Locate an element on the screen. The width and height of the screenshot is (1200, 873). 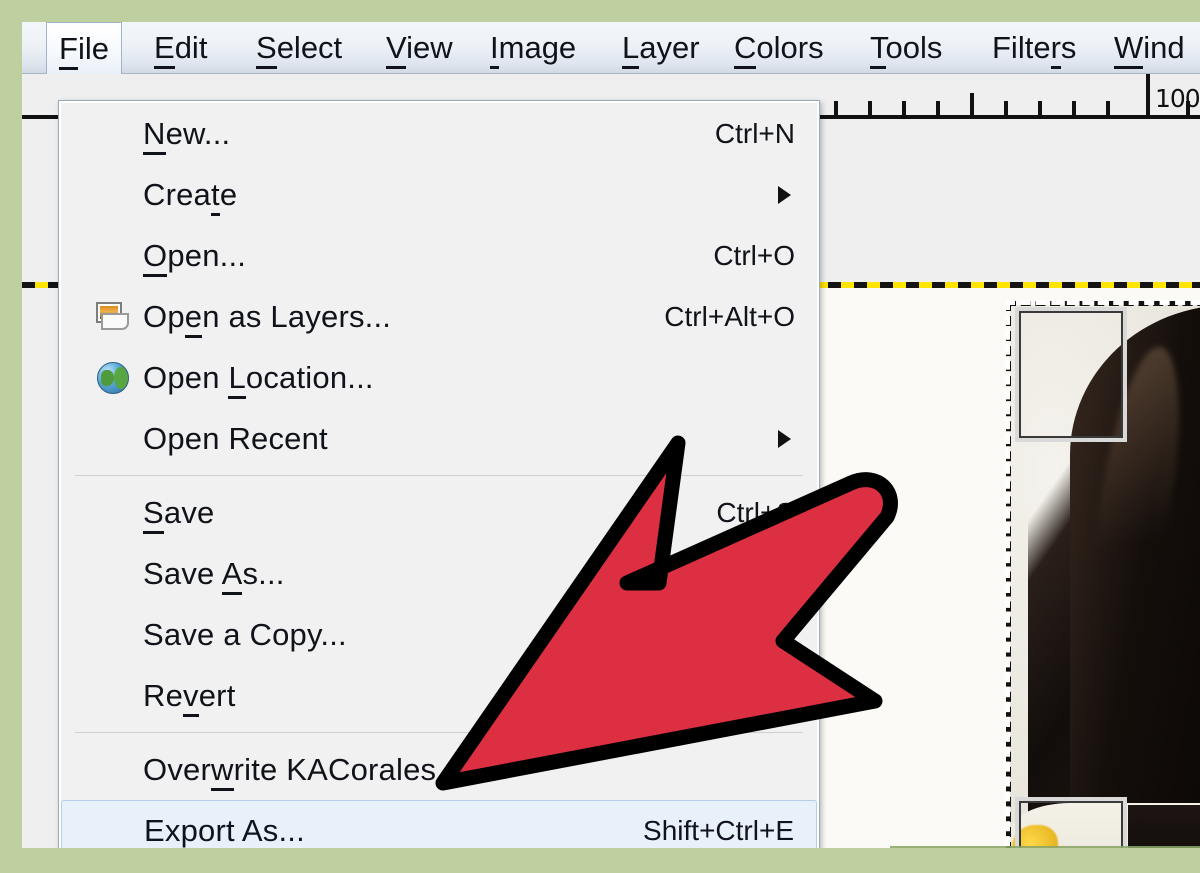
menubar-item-label: File is located at coordinates (84, 50).